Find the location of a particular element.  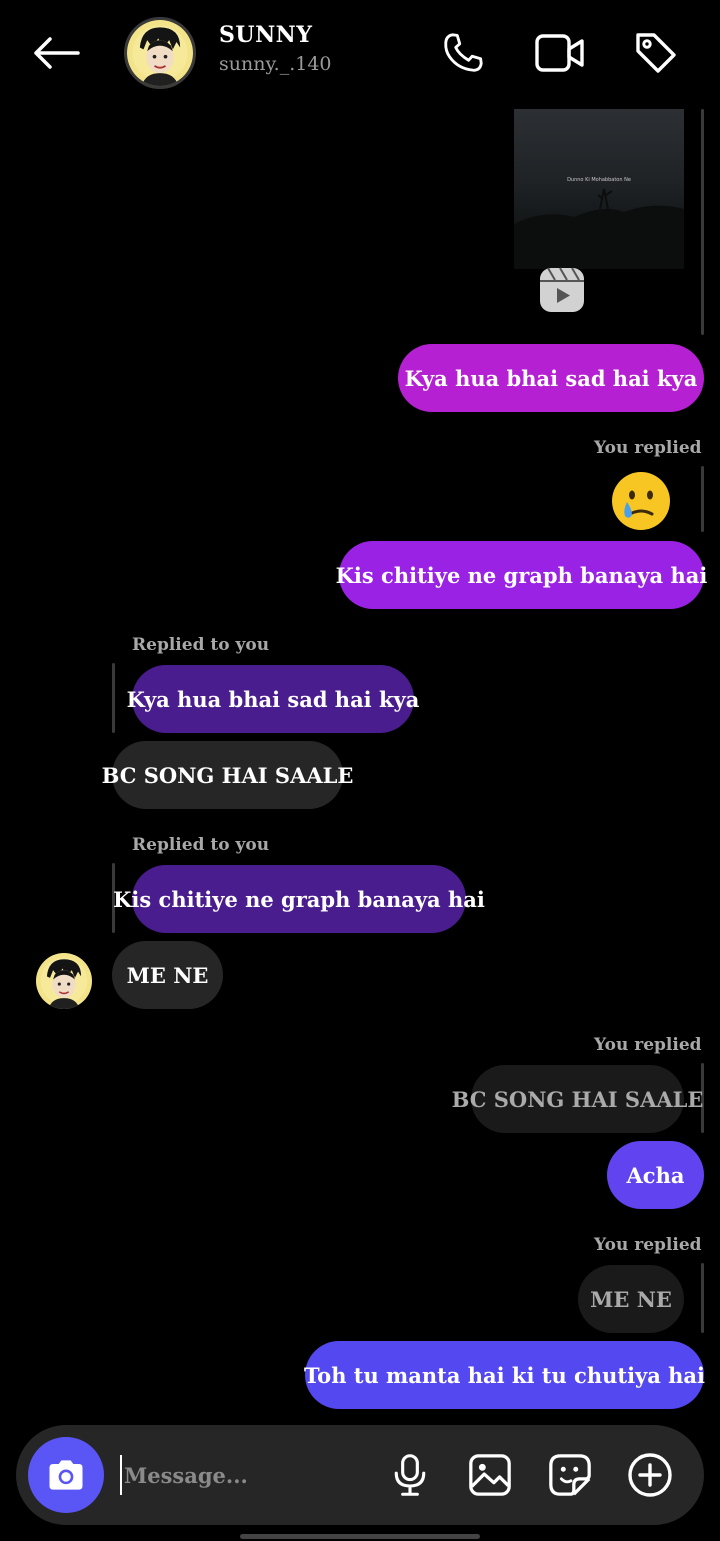

message-bubble-sent: Toh tu manta hai ki tu chutiya hai is located at coordinates (504, 1375).